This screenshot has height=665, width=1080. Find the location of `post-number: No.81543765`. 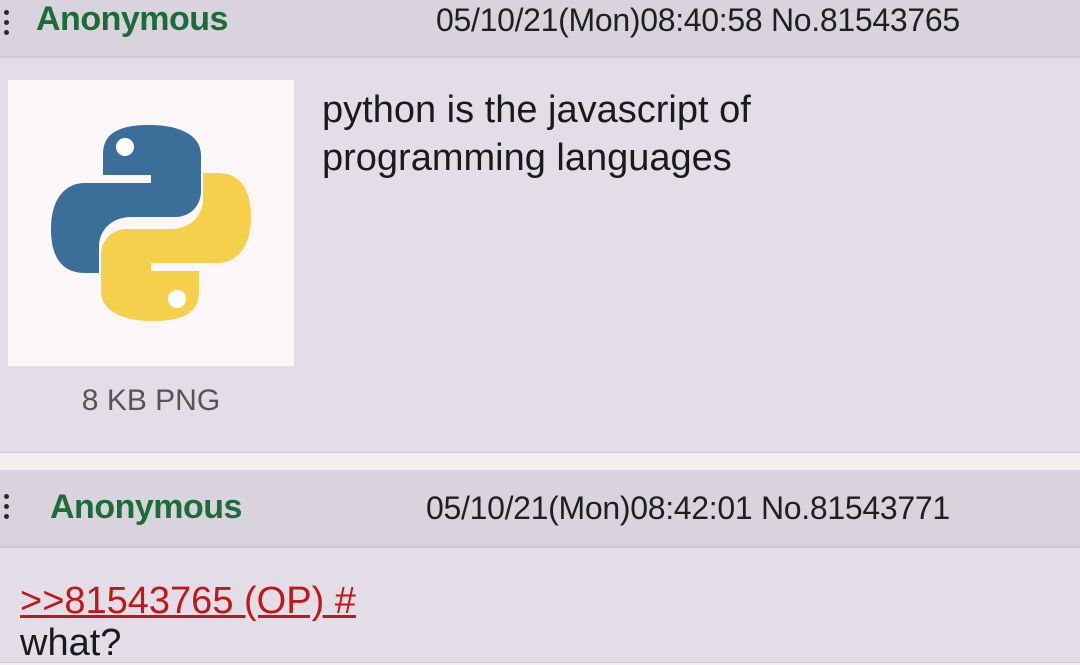

post-number: No.81543765 is located at coordinates (865, 20).